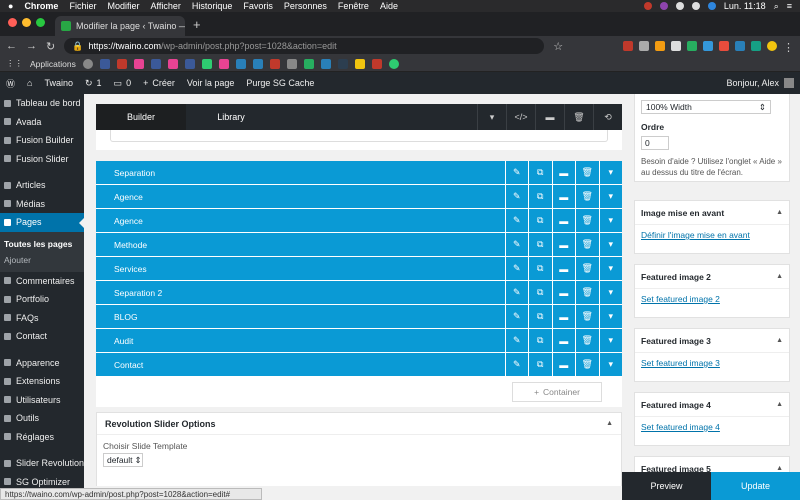 Image resolution: width=800 pixels, height=500 pixels. What do you see at coordinates (359, 364) in the screenshot?
I see `container-row: Contact ✎ ⧉ ▬ 🗑 ▾` at bounding box center [359, 364].